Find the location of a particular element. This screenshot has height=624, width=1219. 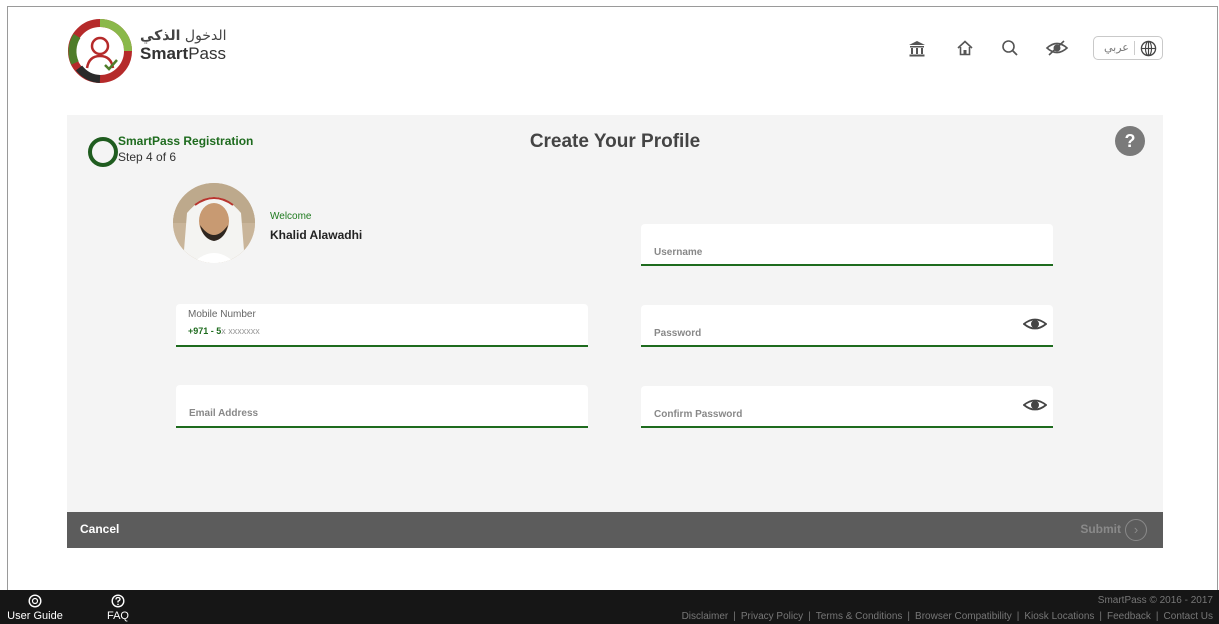

brand-arabic-prefix: الدخول is located at coordinates (205, 36).